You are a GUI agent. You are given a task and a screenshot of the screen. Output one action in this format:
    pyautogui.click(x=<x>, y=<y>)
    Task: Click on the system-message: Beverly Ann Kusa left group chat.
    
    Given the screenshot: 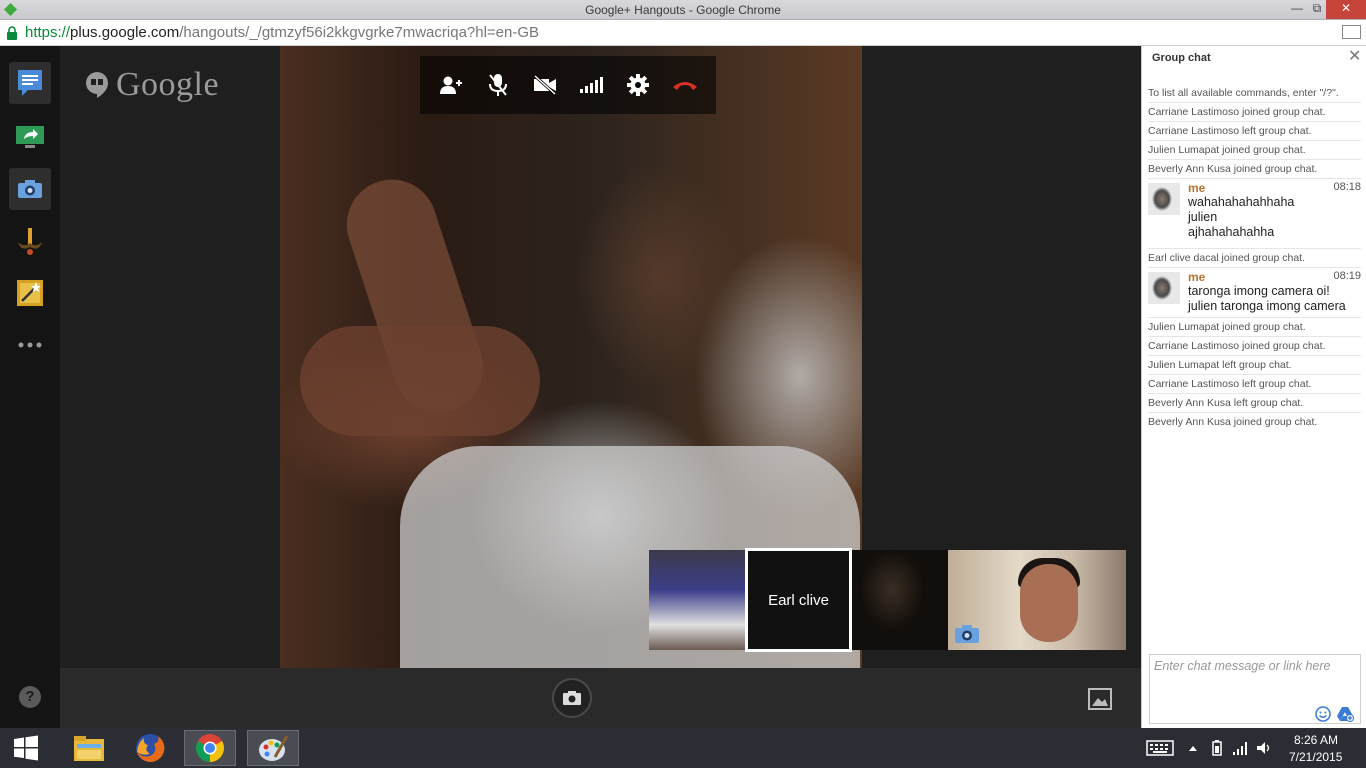 What is the action you would take?
    pyautogui.click(x=1254, y=403)
    